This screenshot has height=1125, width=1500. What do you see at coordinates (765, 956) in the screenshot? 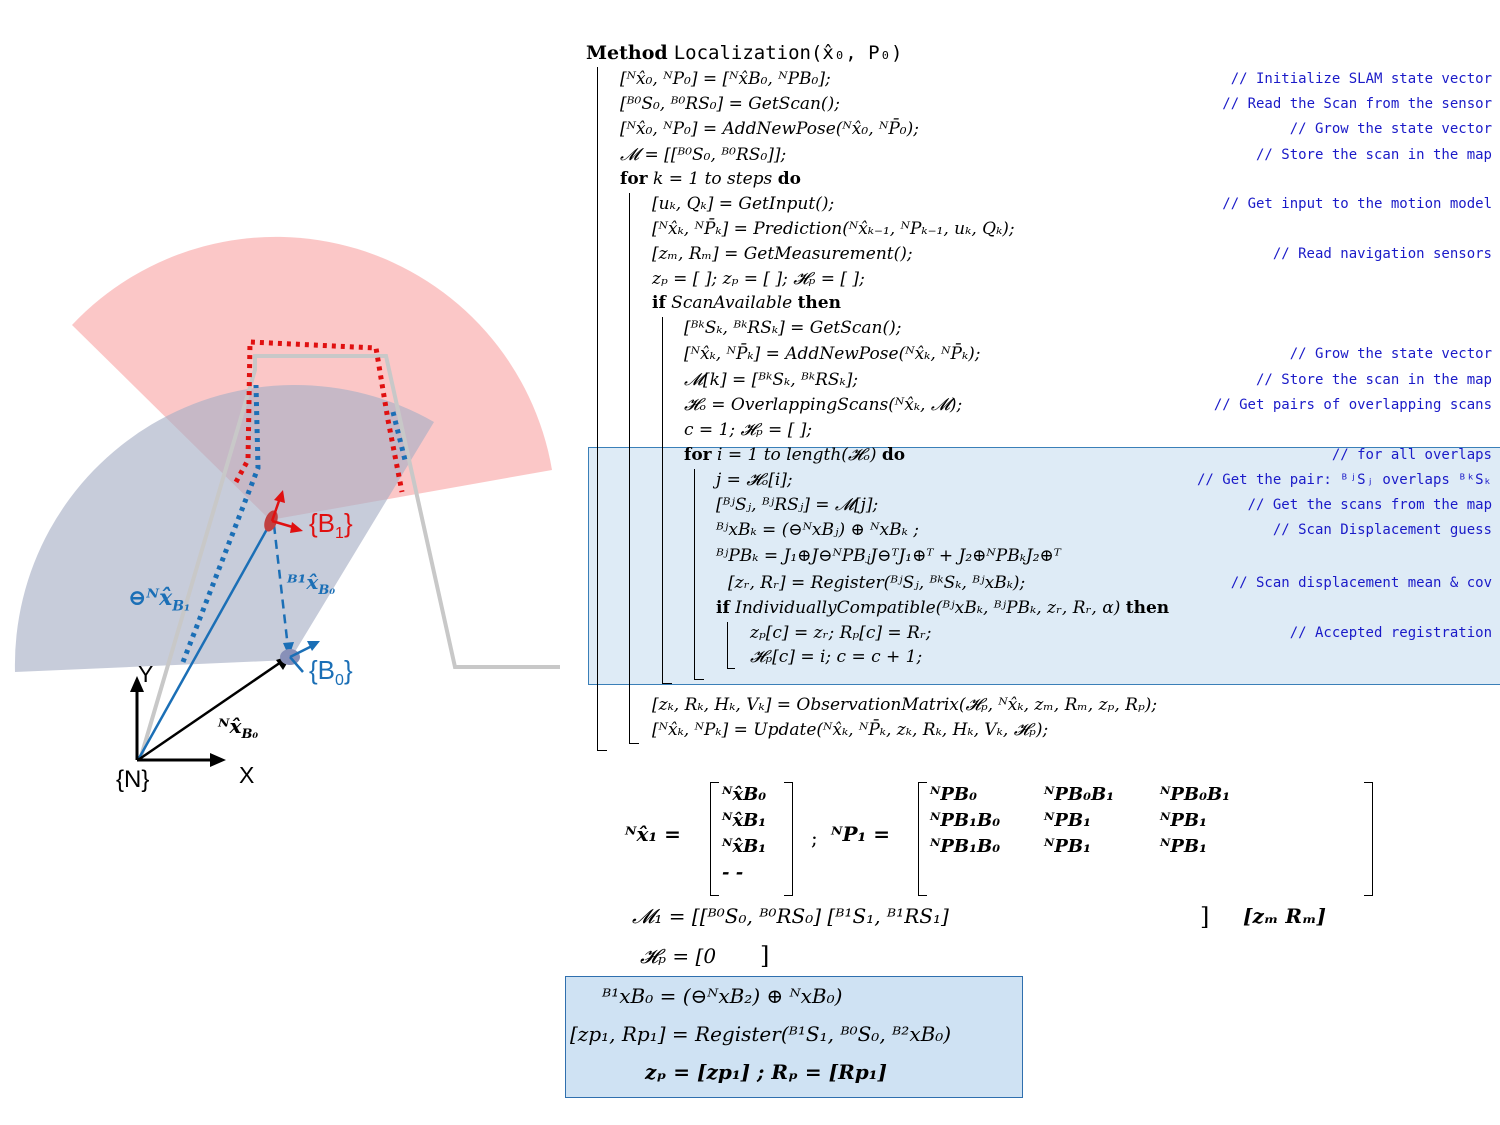
I see `hp-close-bracket: ]` at bounding box center [765, 956].